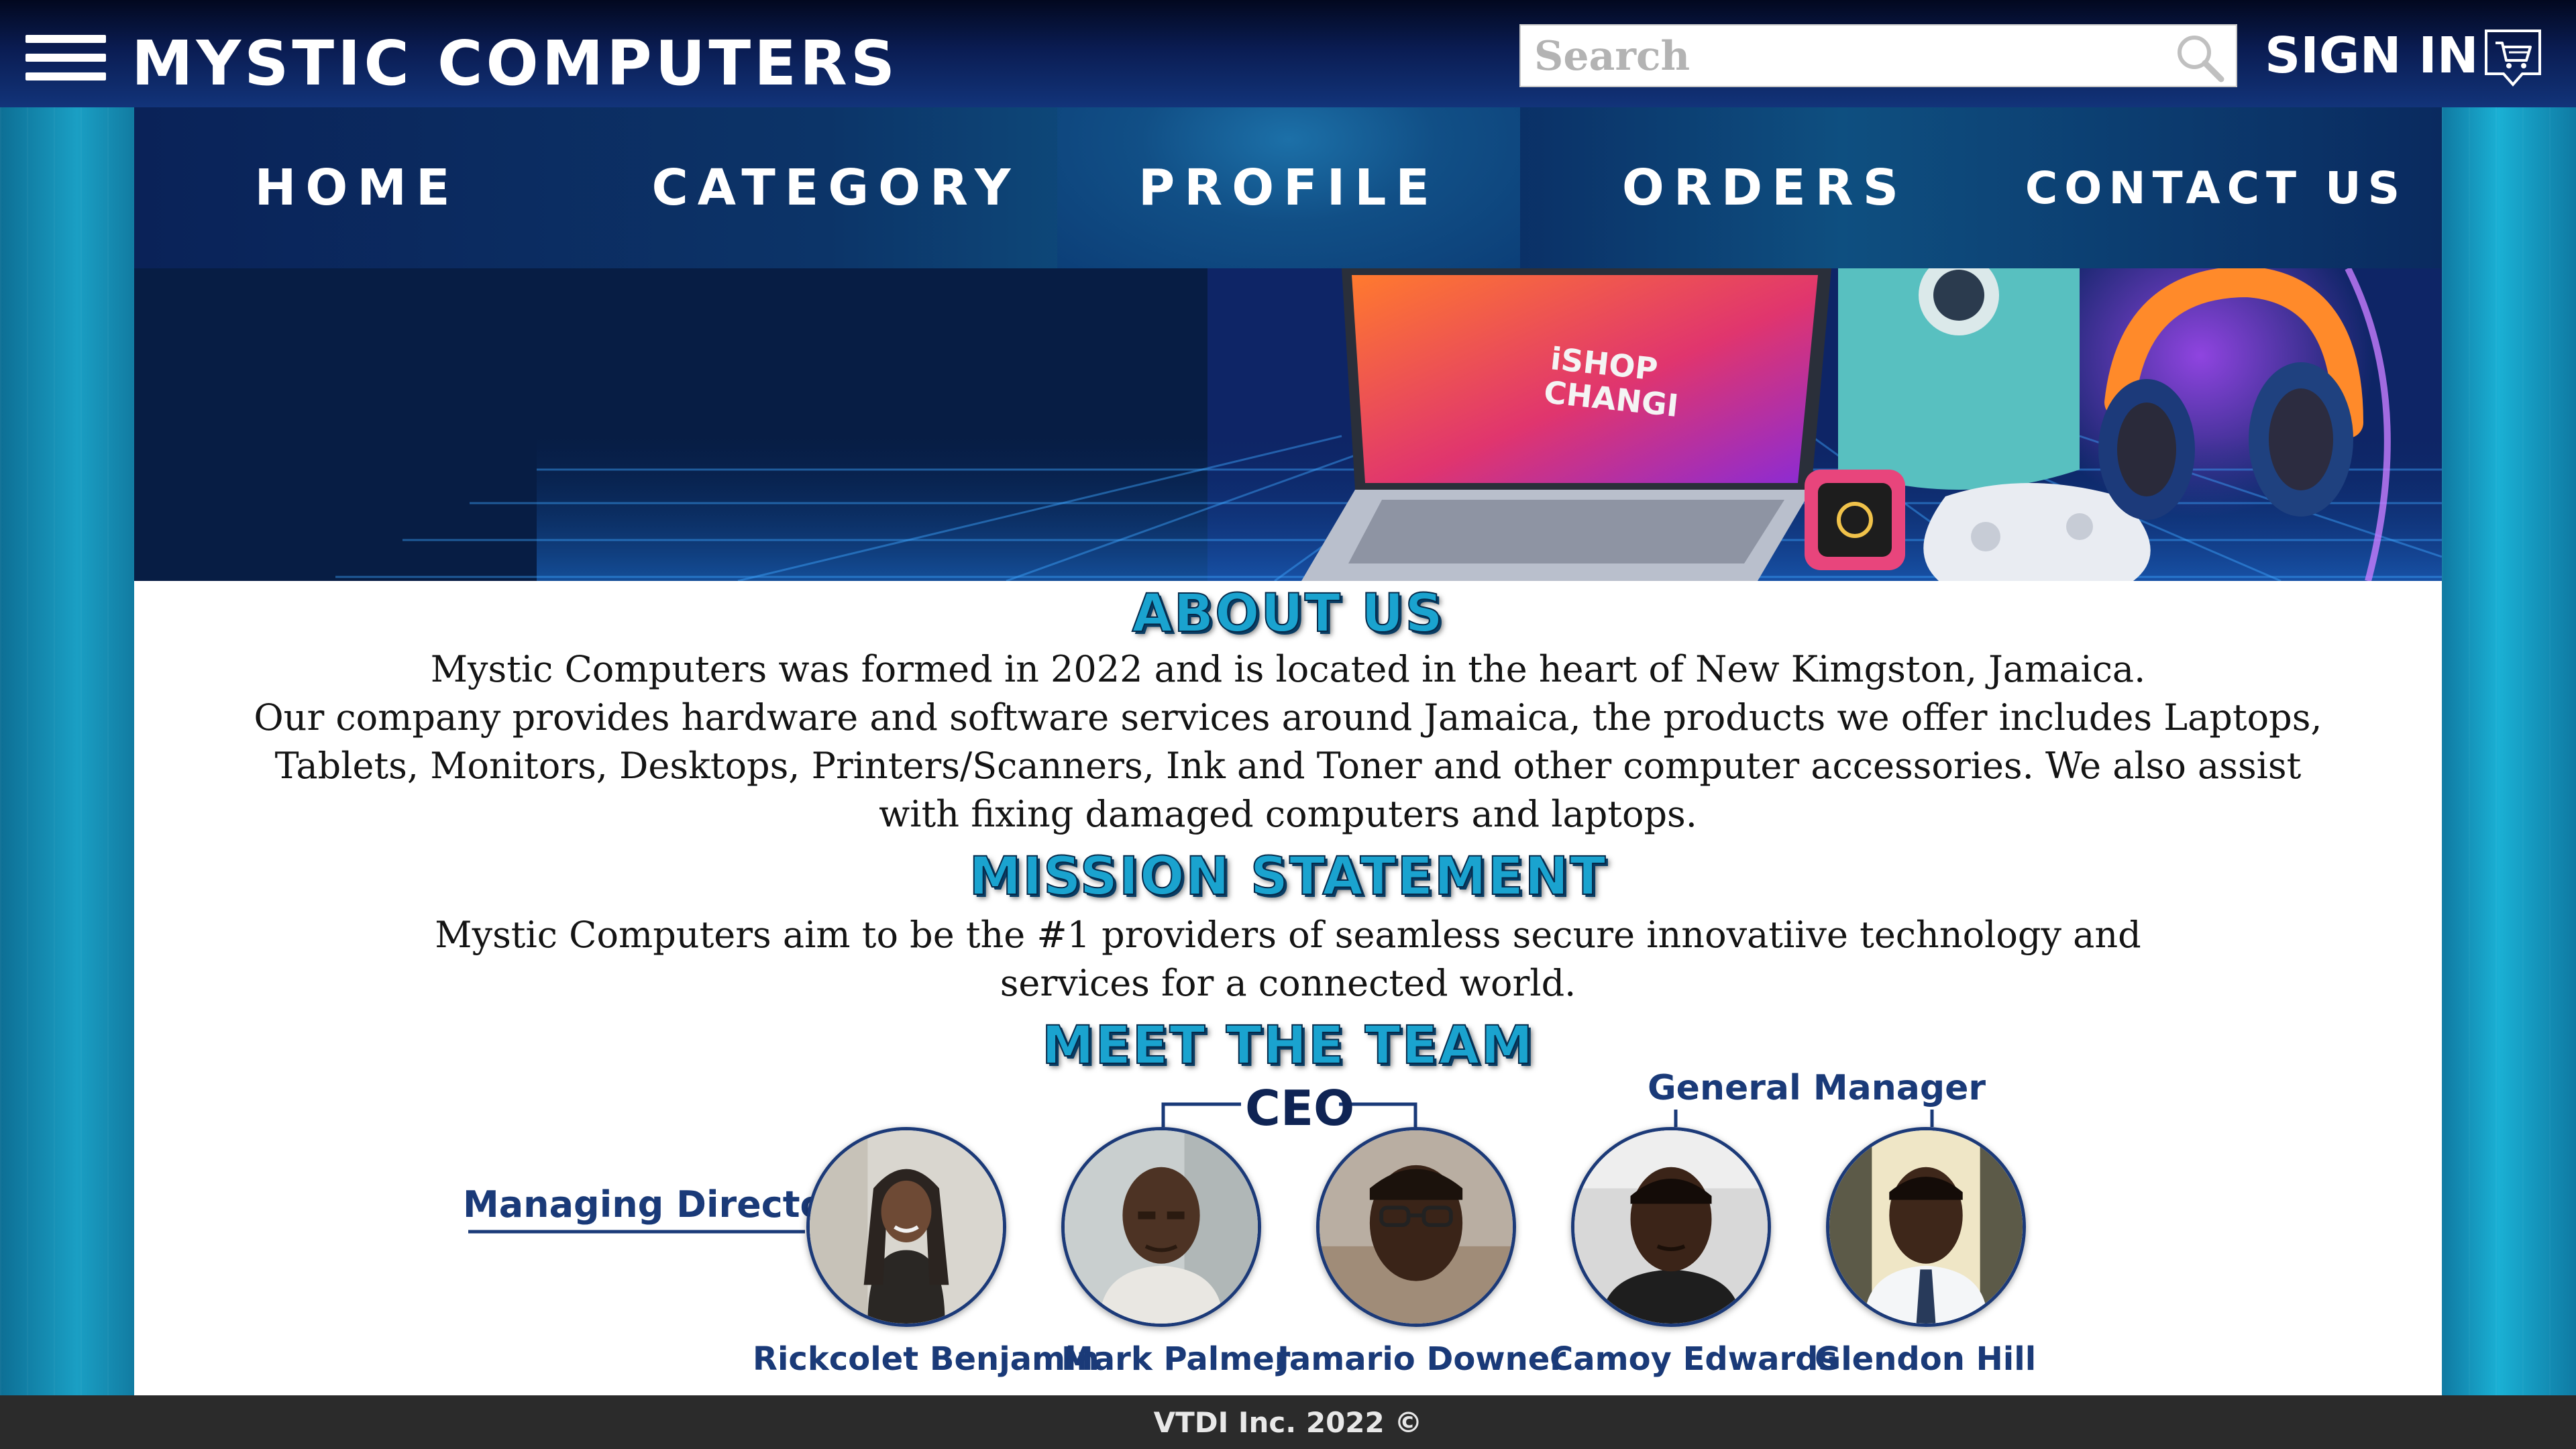 The image size is (2576, 1449). What do you see at coordinates (1694, 1359) in the screenshot?
I see `team-member-name: Camoy Edwards` at bounding box center [1694, 1359].